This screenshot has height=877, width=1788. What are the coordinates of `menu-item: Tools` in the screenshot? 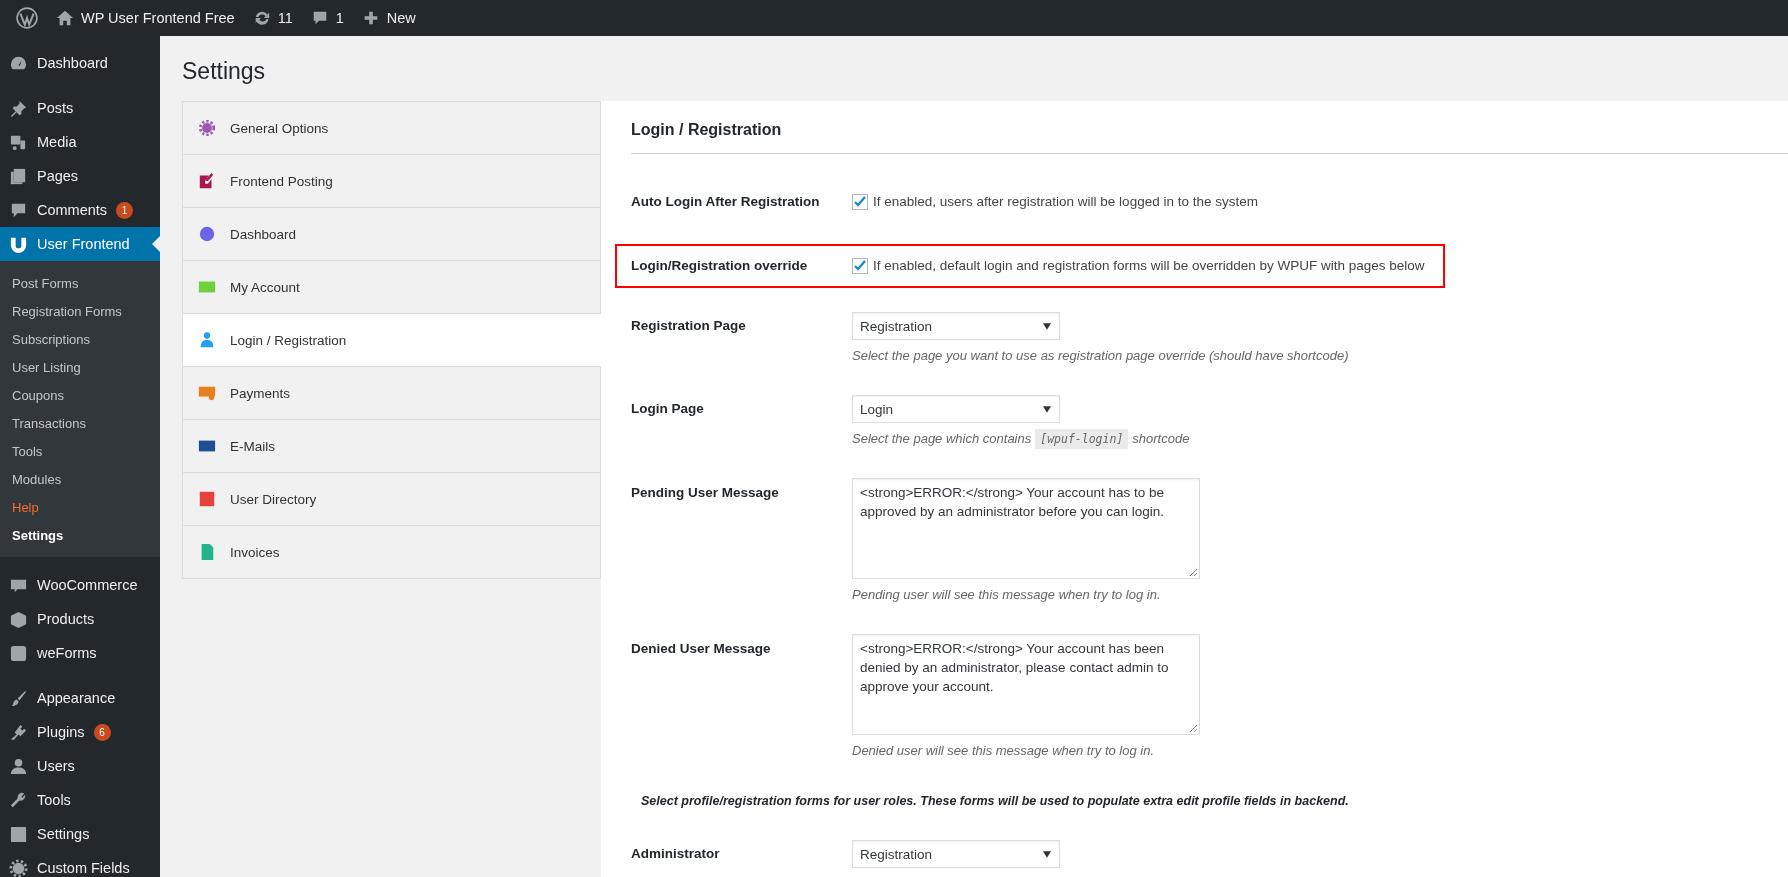 It's located at (80, 800).